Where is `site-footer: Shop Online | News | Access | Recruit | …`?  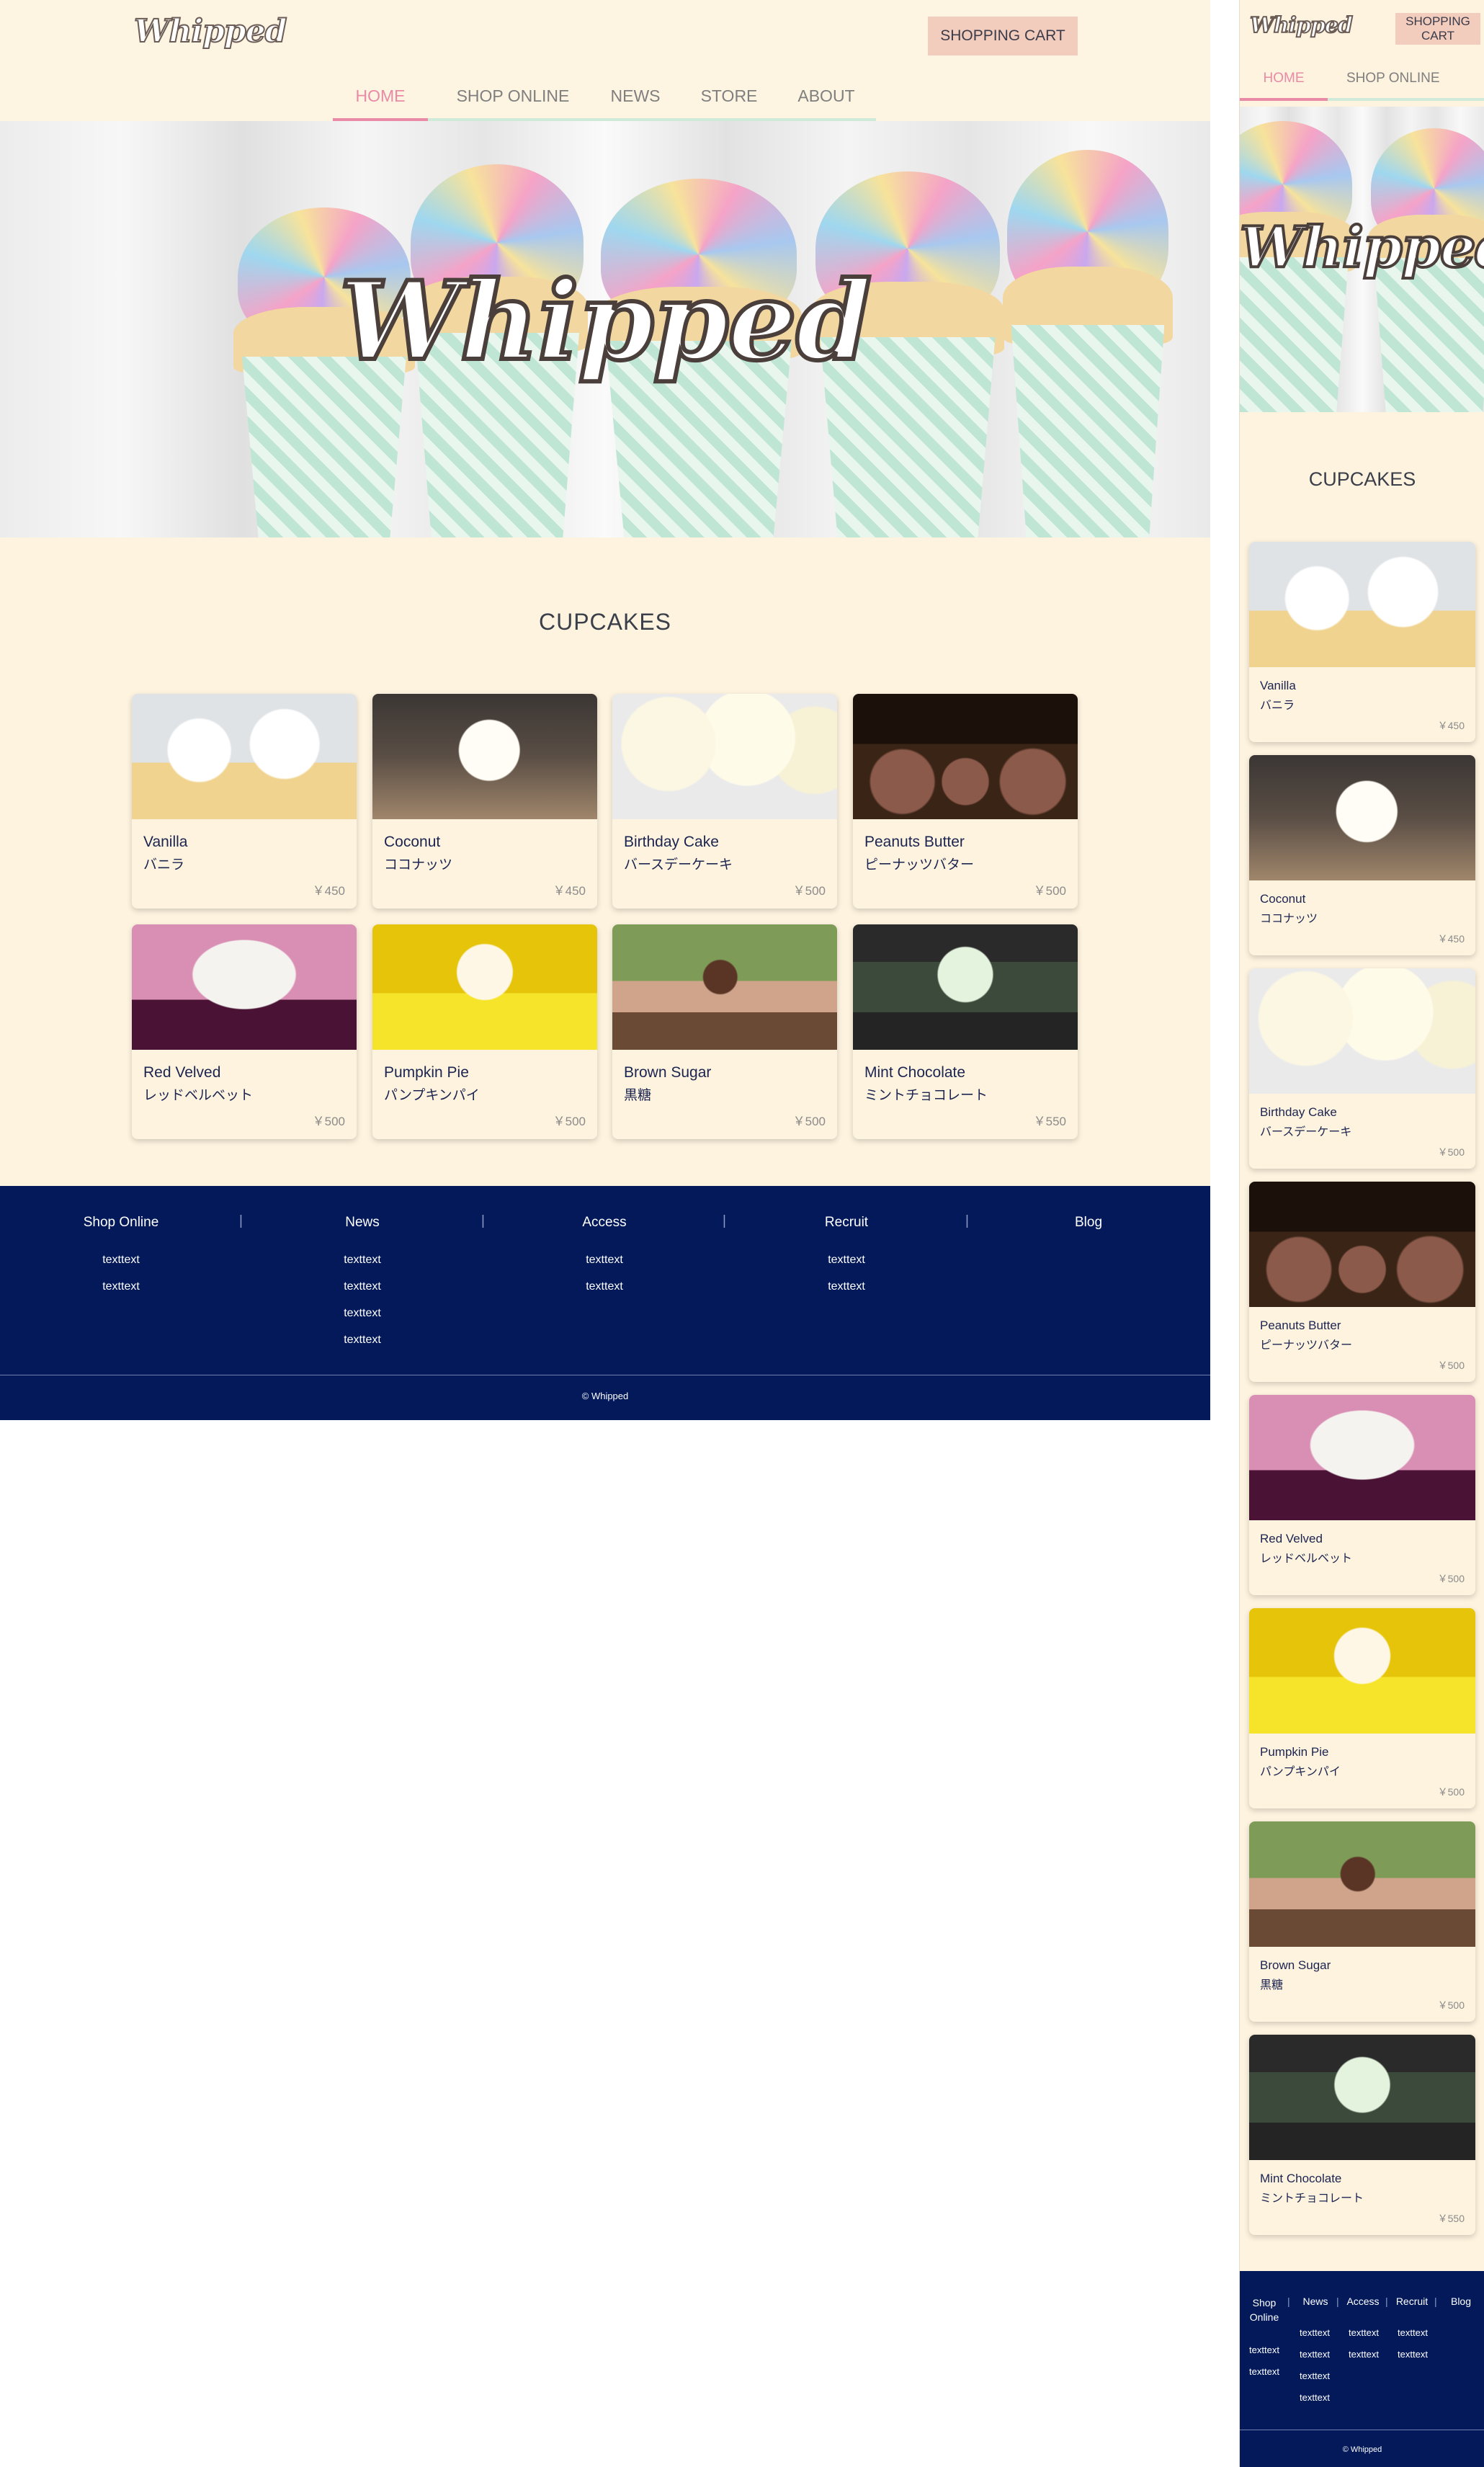 site-footer: Shop Online | News | Access | Recruit | … is located at coordinates (605, 1303).